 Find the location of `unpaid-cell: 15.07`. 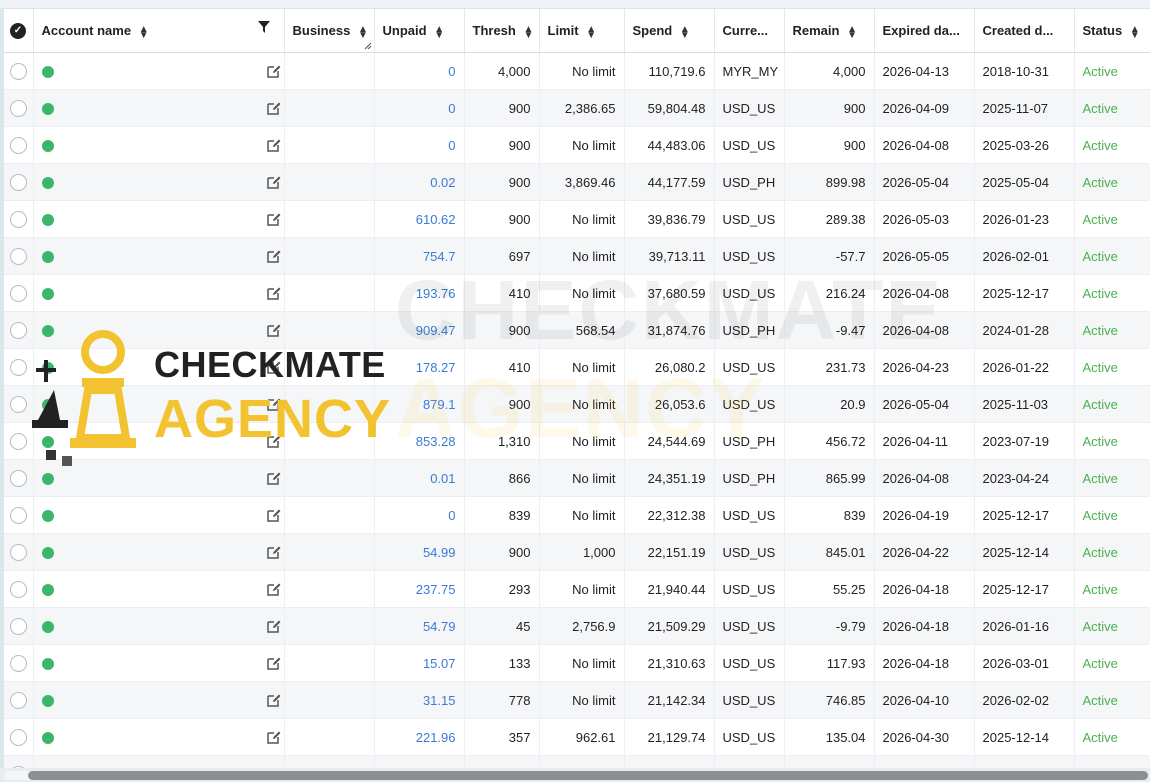

unpaid-cell: 15.07 is located at coordinates (419, 663).